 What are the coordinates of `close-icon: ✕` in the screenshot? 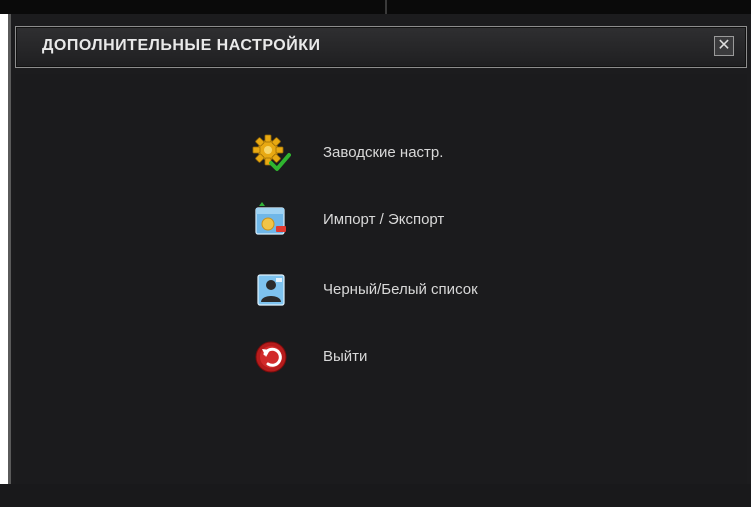 It's located at (724, 45).